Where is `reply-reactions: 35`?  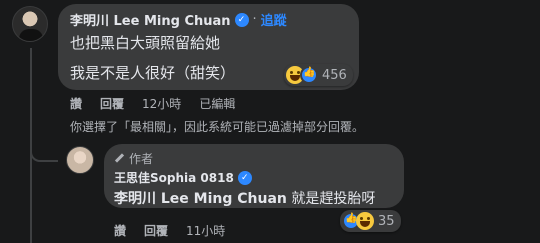
reply-reactions: 35 is located at coordinates (370, 221).